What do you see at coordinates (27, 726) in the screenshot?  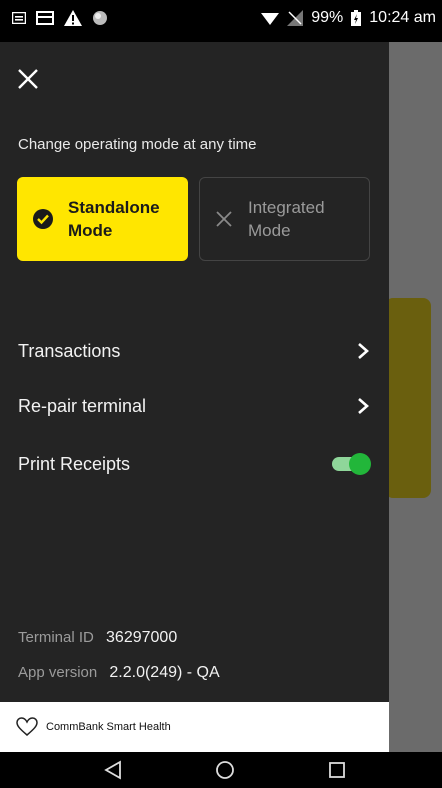 I see `heart-logo-icon` at bounding box center [27, 726].